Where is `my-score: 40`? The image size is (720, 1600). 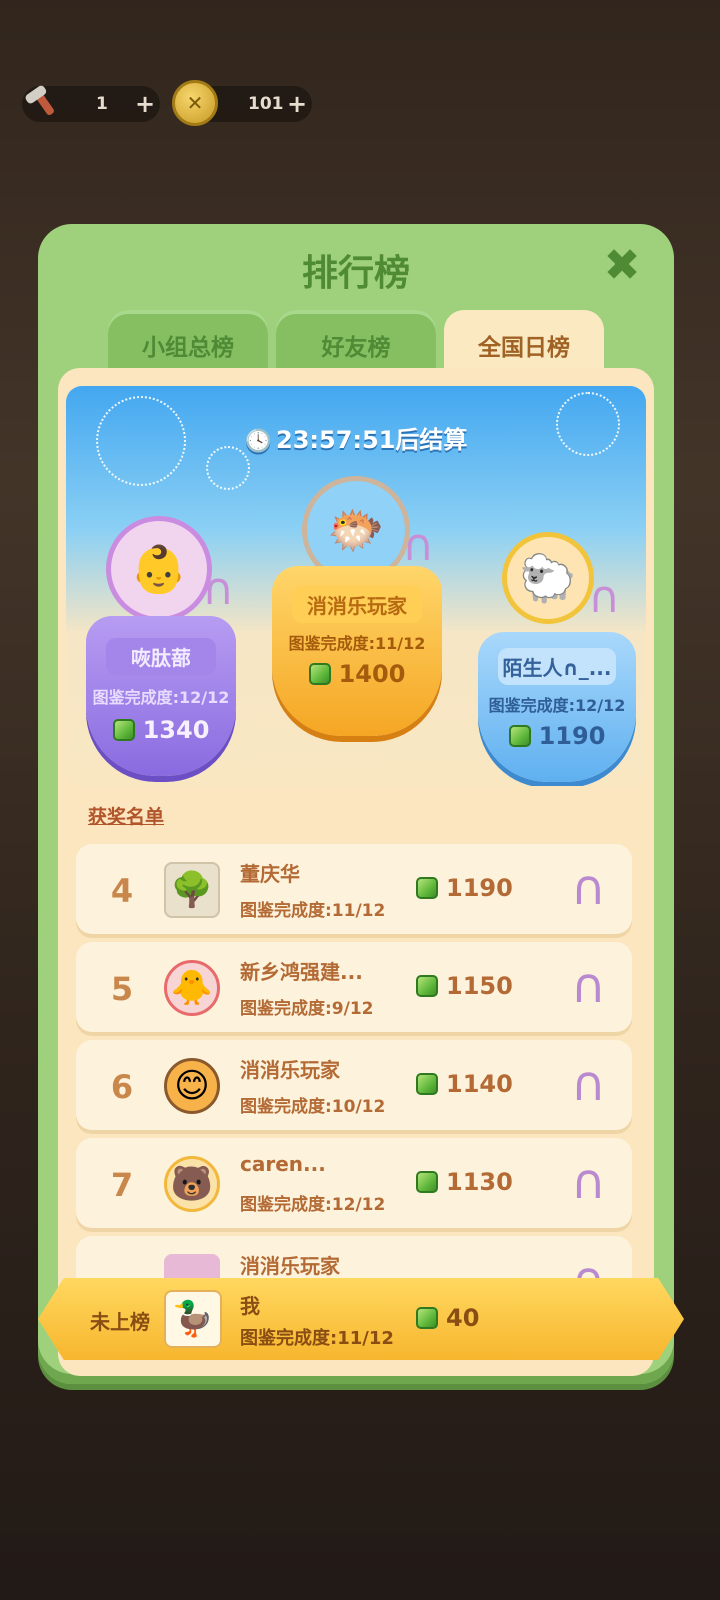 my-score: 40 is located at coordinates (447, 1318).